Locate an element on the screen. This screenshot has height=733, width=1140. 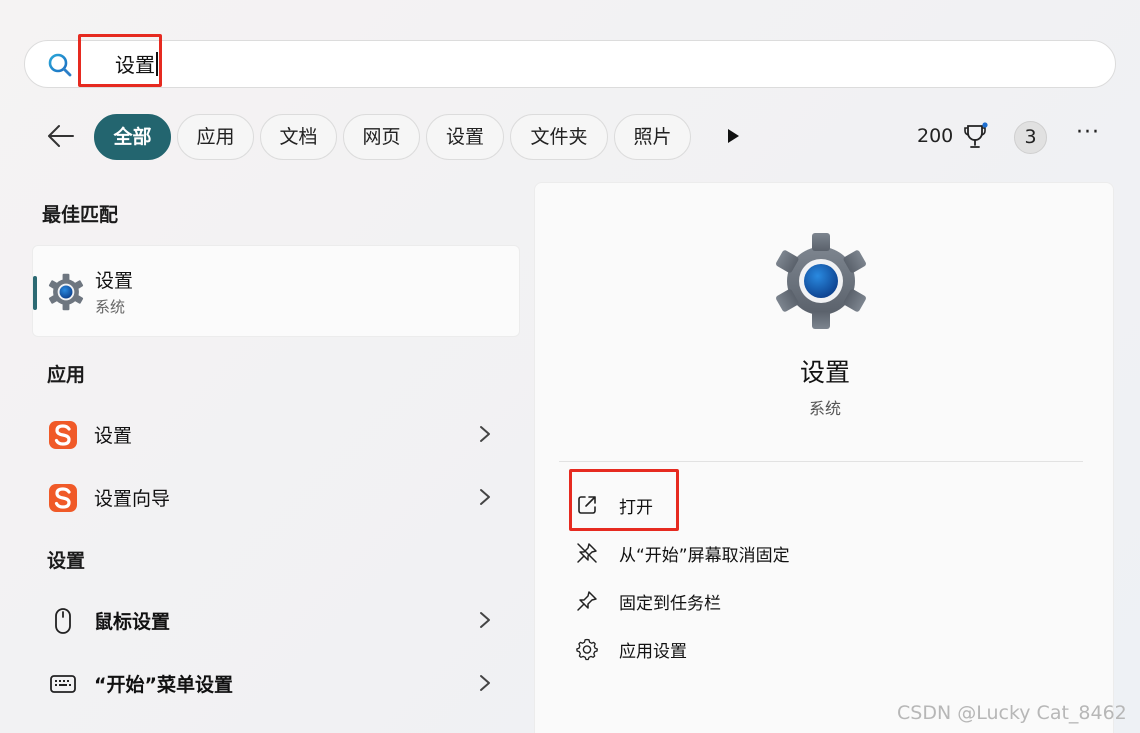
list-item: 鼠标设置 is located at coordinates (276, 620).